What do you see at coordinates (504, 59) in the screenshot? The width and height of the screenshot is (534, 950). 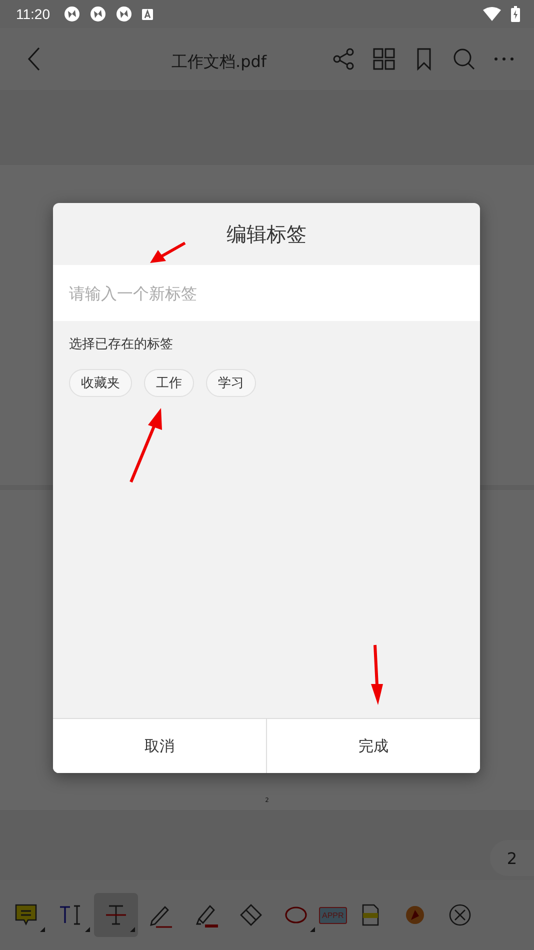 I see `more-icon` at bounding box center [504, 59].